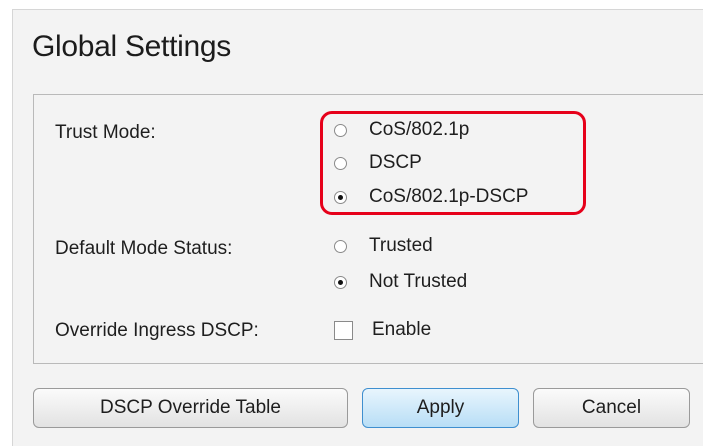 The width and height of the screenshot is (703, 446). I want to click on override-ingress-dscp-label: Override Ingress DSCP:, so click(157, 330).